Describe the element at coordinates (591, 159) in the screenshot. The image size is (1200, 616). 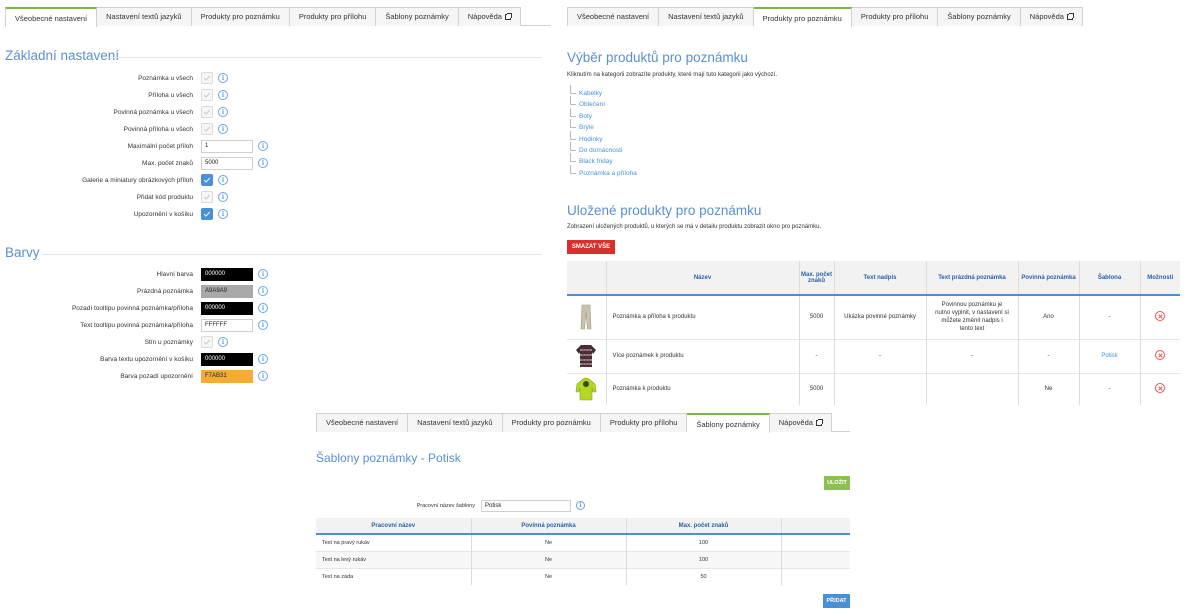
I see `category-link: Black friday` at that location.